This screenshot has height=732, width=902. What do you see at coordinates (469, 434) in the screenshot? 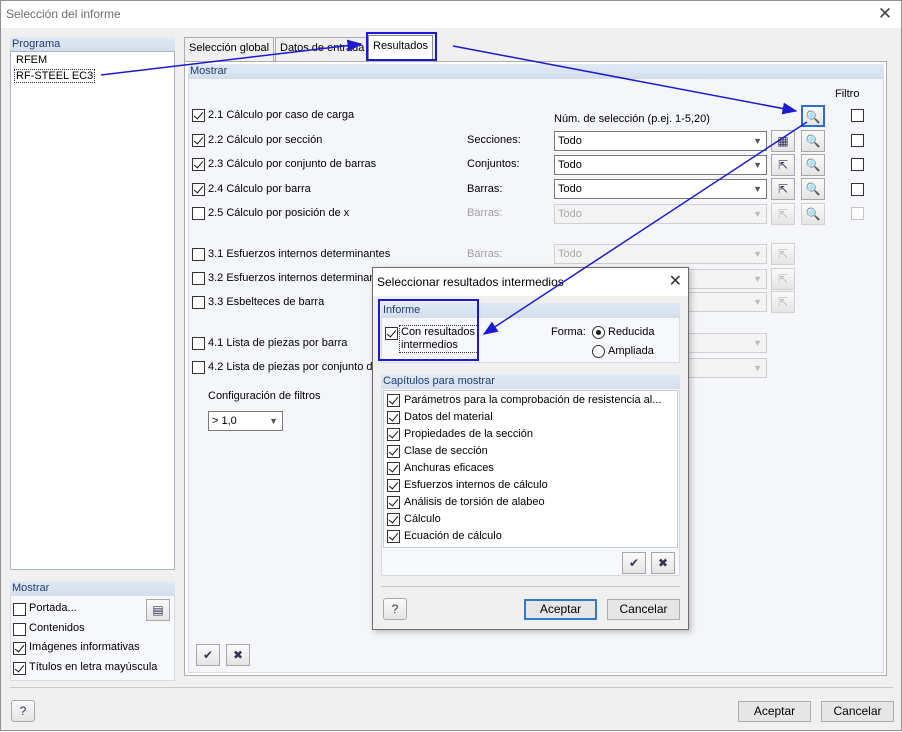
I see `capitulo-label: Propiedades de la sección` at bounding box center [469, 434].